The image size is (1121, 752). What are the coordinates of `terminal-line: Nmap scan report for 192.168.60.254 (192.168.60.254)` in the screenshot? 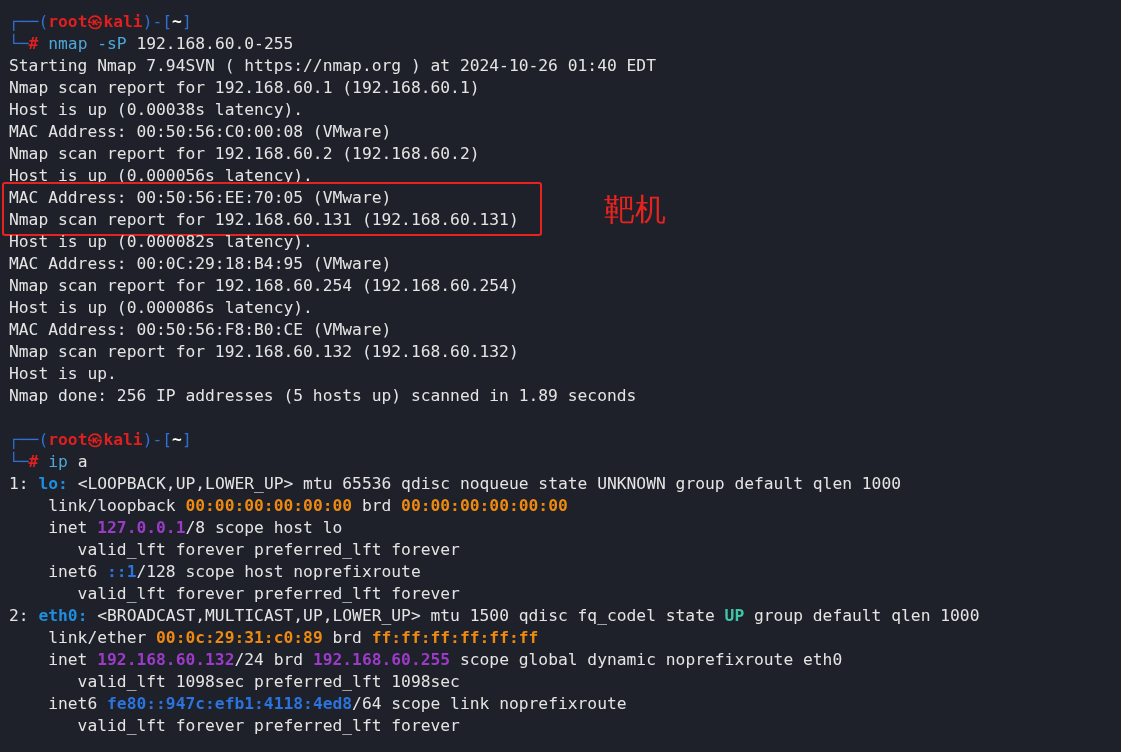 It's located at (264, 286).